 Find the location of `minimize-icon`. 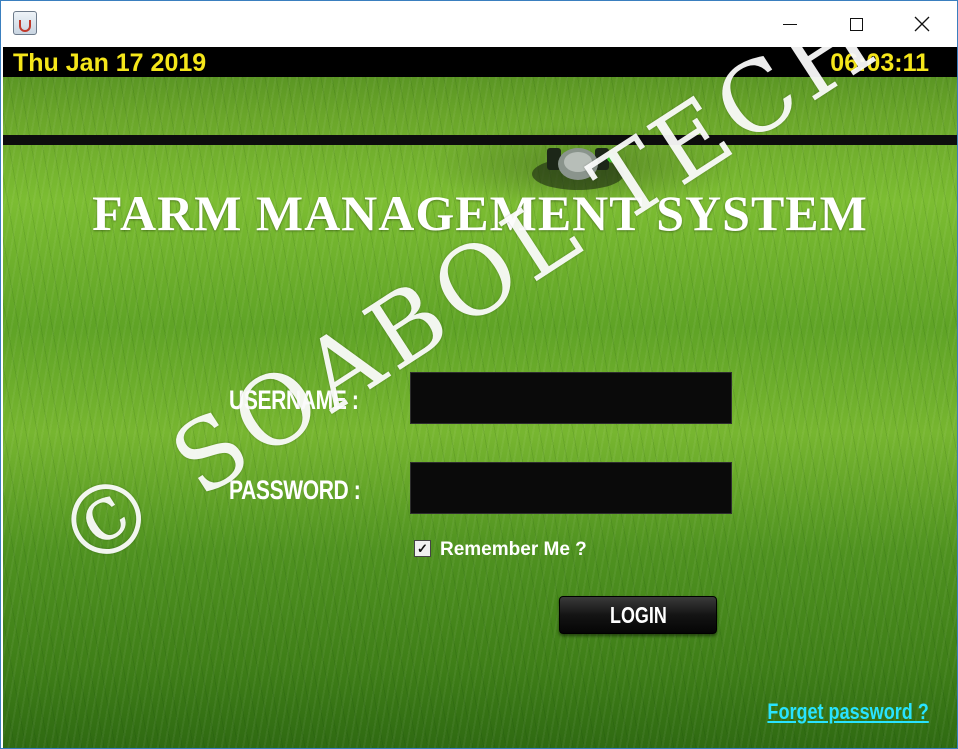

minimize-icon is located at coordinates (790, 24).